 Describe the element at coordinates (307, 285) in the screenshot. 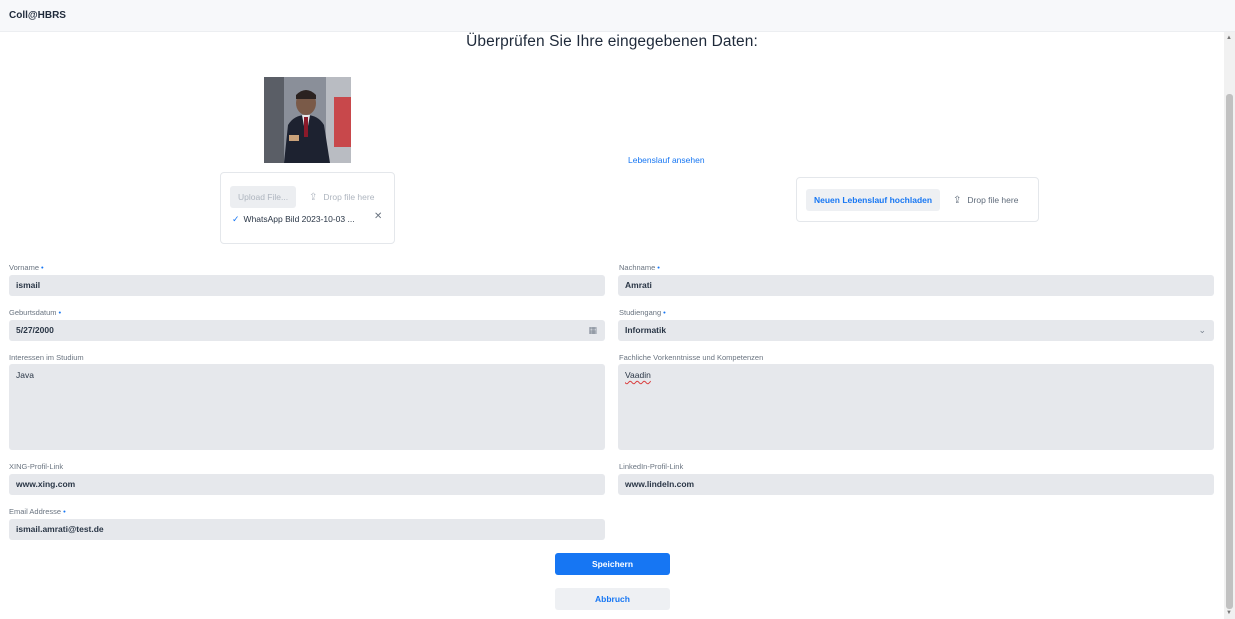

I see `vorname-field: ismail` at that location.